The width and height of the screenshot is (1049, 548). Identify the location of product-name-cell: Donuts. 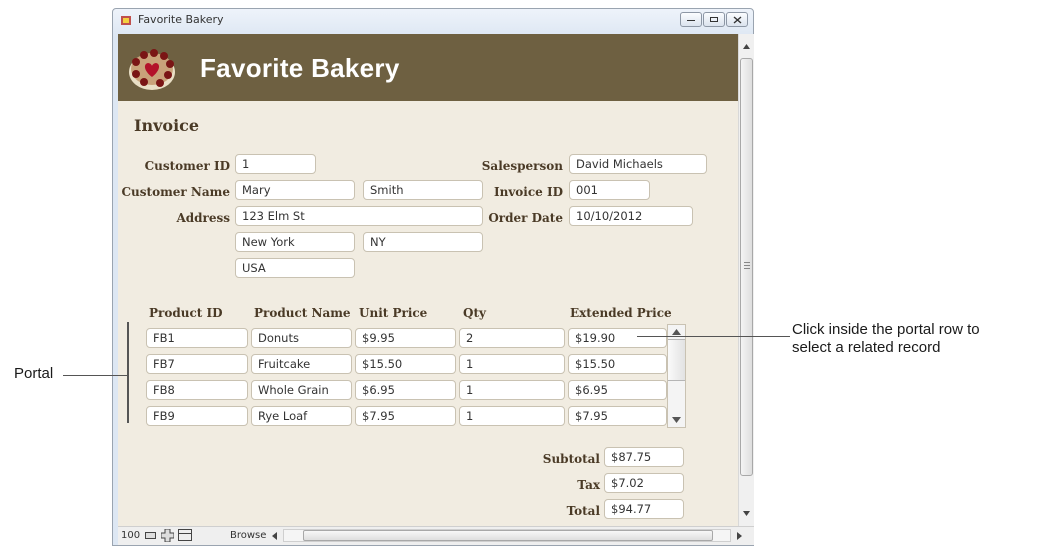
(301, 338).